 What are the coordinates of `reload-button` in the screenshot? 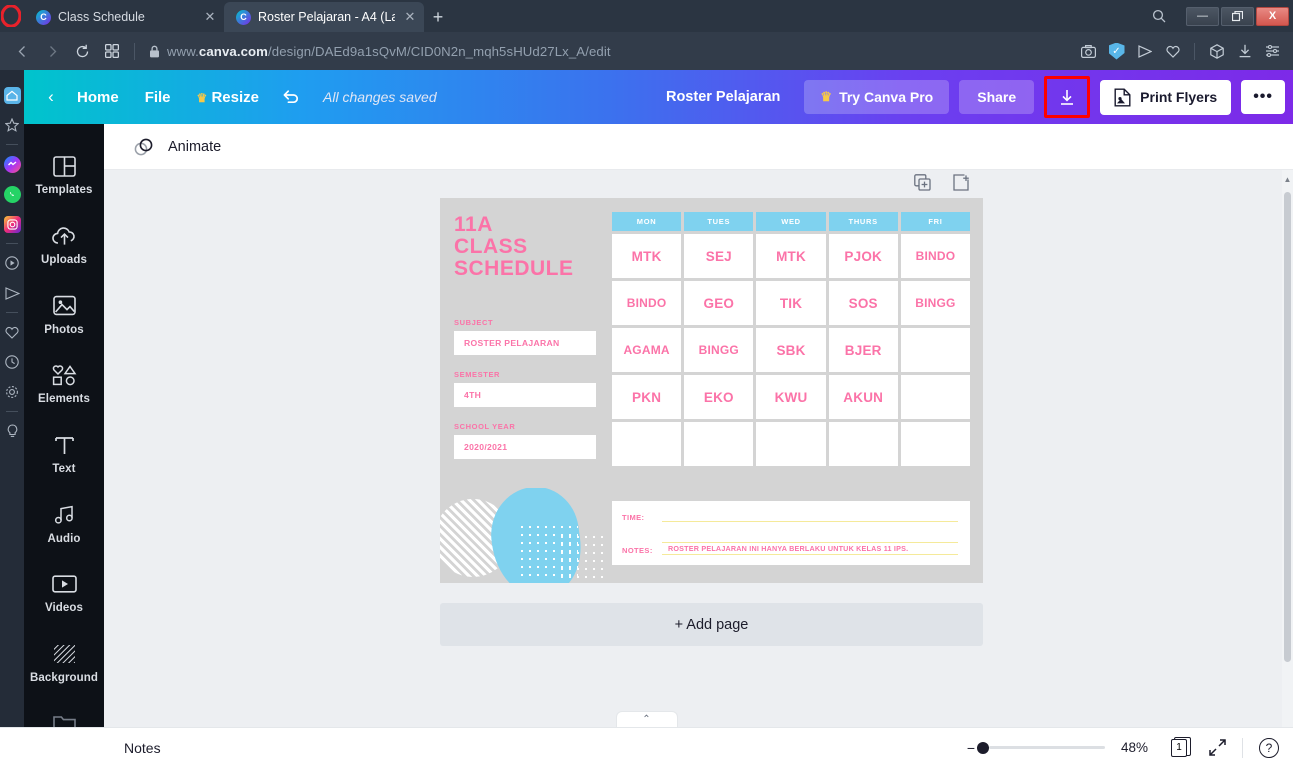 It's located at (82, 51).